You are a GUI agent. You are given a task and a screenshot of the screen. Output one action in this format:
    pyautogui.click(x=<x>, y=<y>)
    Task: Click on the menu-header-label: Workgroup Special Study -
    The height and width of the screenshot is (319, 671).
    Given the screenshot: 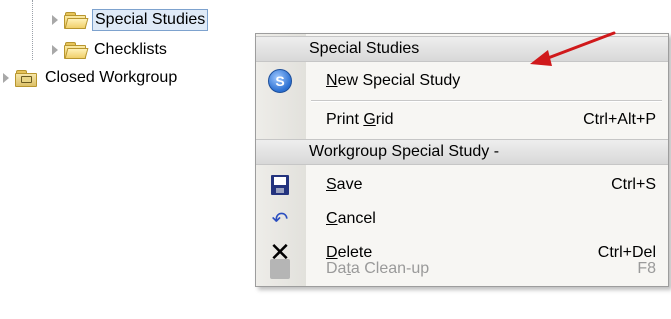 What is the action you would take?
    pyautogui.click(x=404, y=151)
    